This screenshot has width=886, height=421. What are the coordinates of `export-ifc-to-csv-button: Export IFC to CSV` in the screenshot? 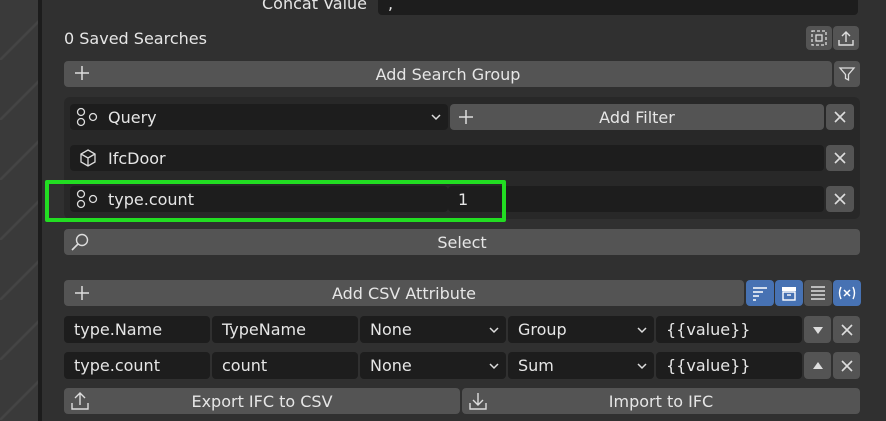 It's located at (262, 401).